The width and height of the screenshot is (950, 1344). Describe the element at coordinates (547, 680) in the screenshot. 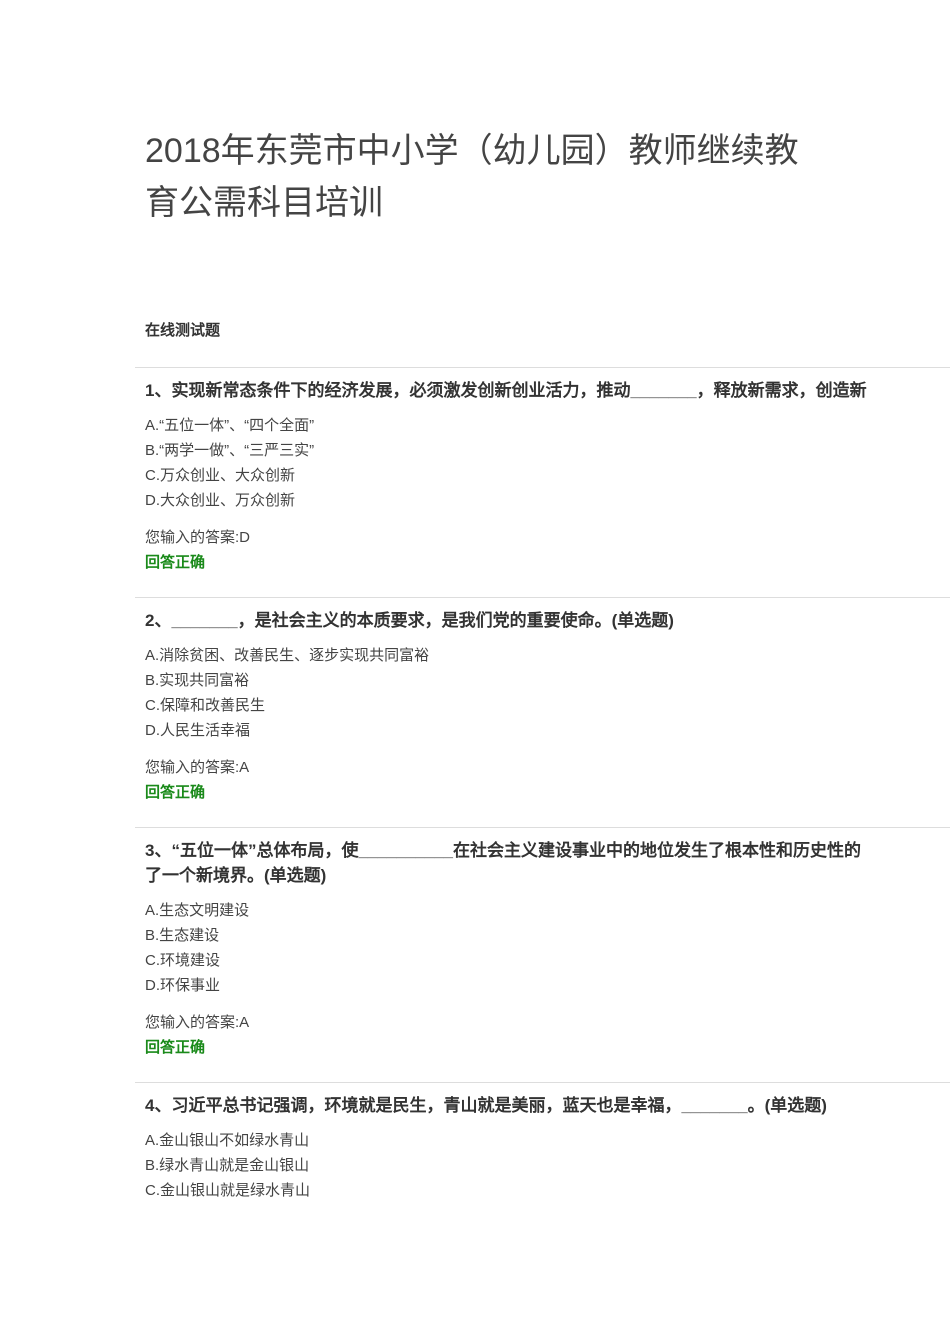

I see `option-item: B.实现共同富裕` at that location.